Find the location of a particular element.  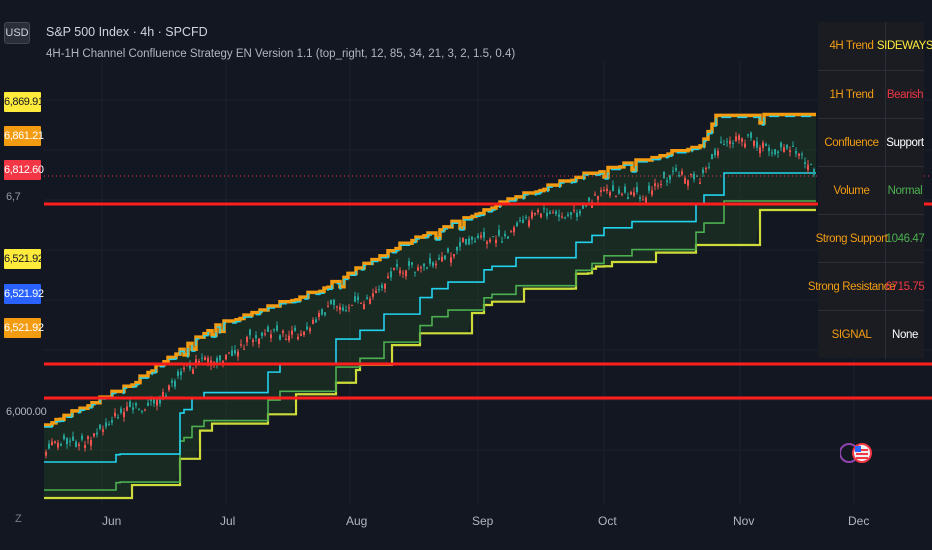

currency-button: USD is located at coordinates (17, 33).